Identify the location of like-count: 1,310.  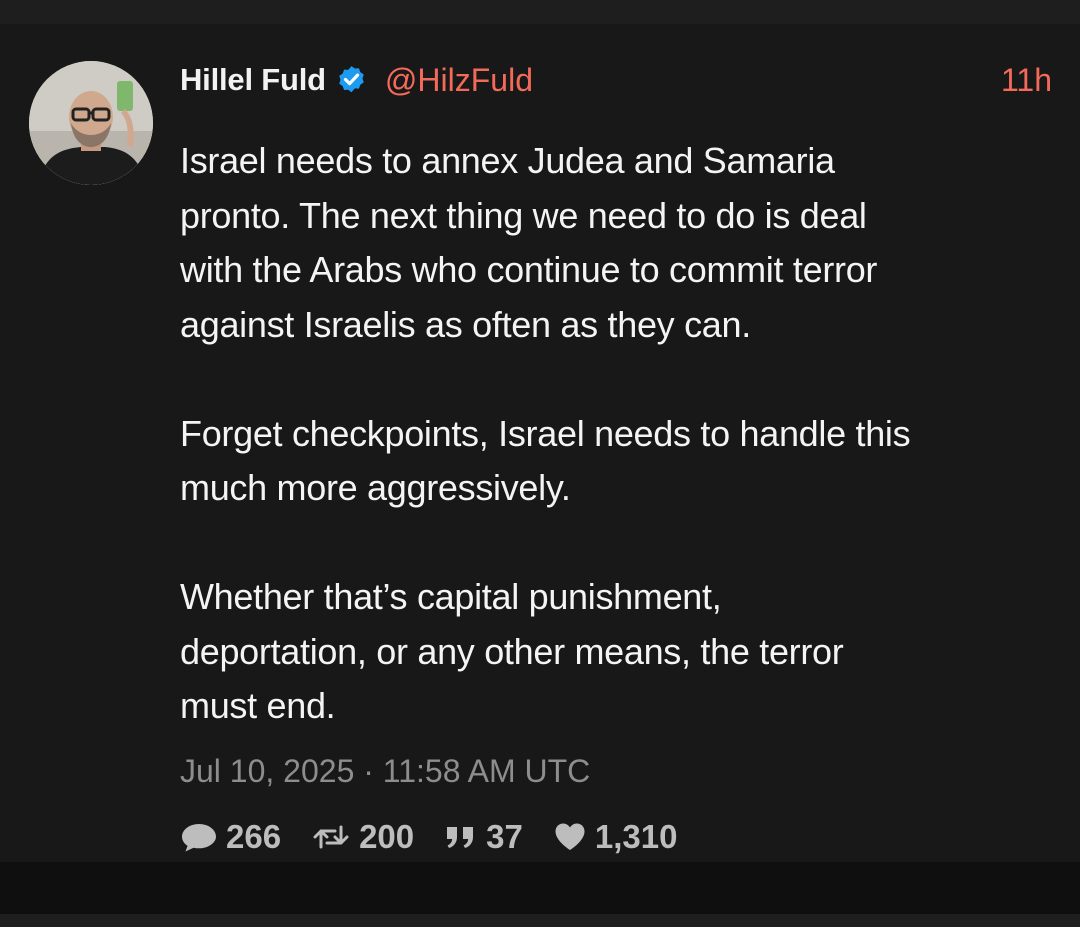
(636, 836).